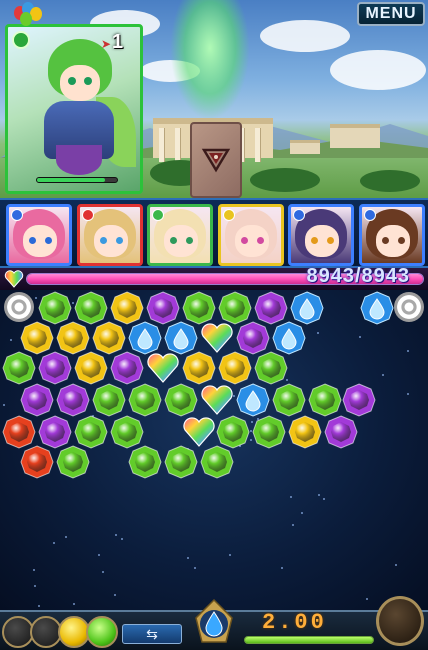 The image size is (428, 650). I want to click on balloons-icon, so click(29, 14).